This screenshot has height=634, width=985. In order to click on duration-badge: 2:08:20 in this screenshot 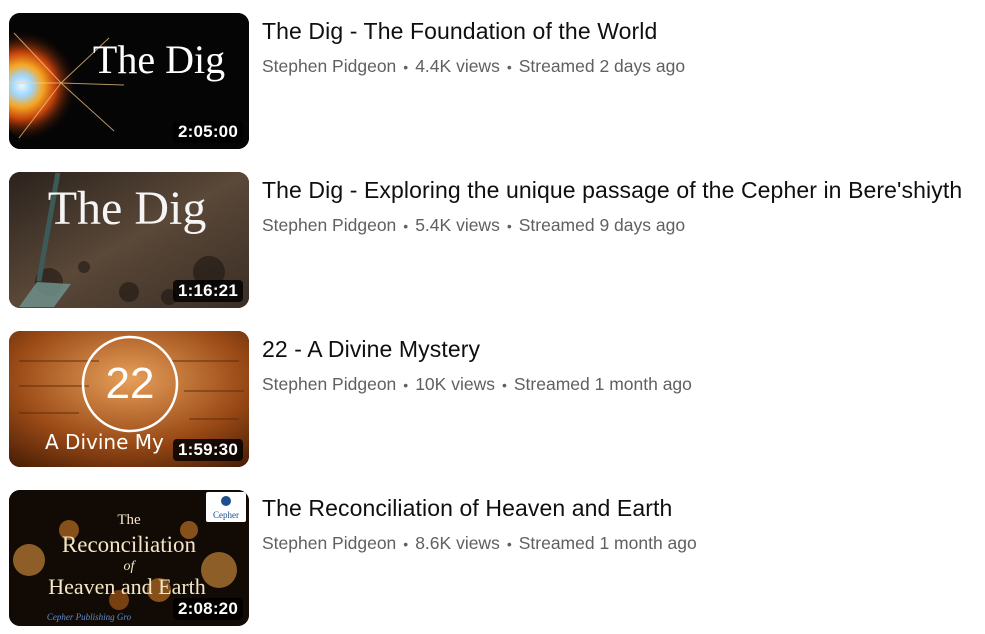, I will do `click(208, 609)`.